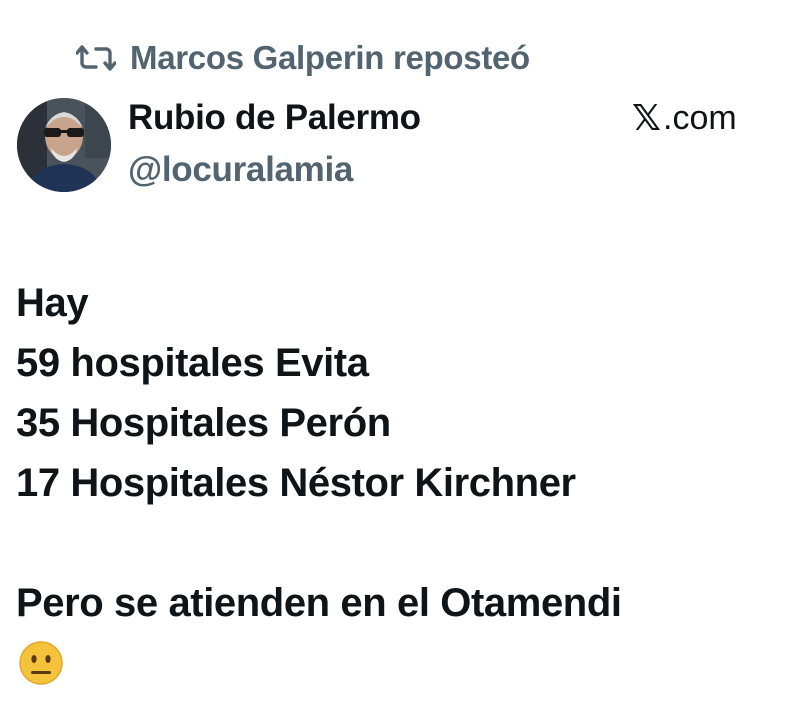  Describe the element at coordinates (52, 303) in the screenshot. I see `tweet-line: Hay` at that location.